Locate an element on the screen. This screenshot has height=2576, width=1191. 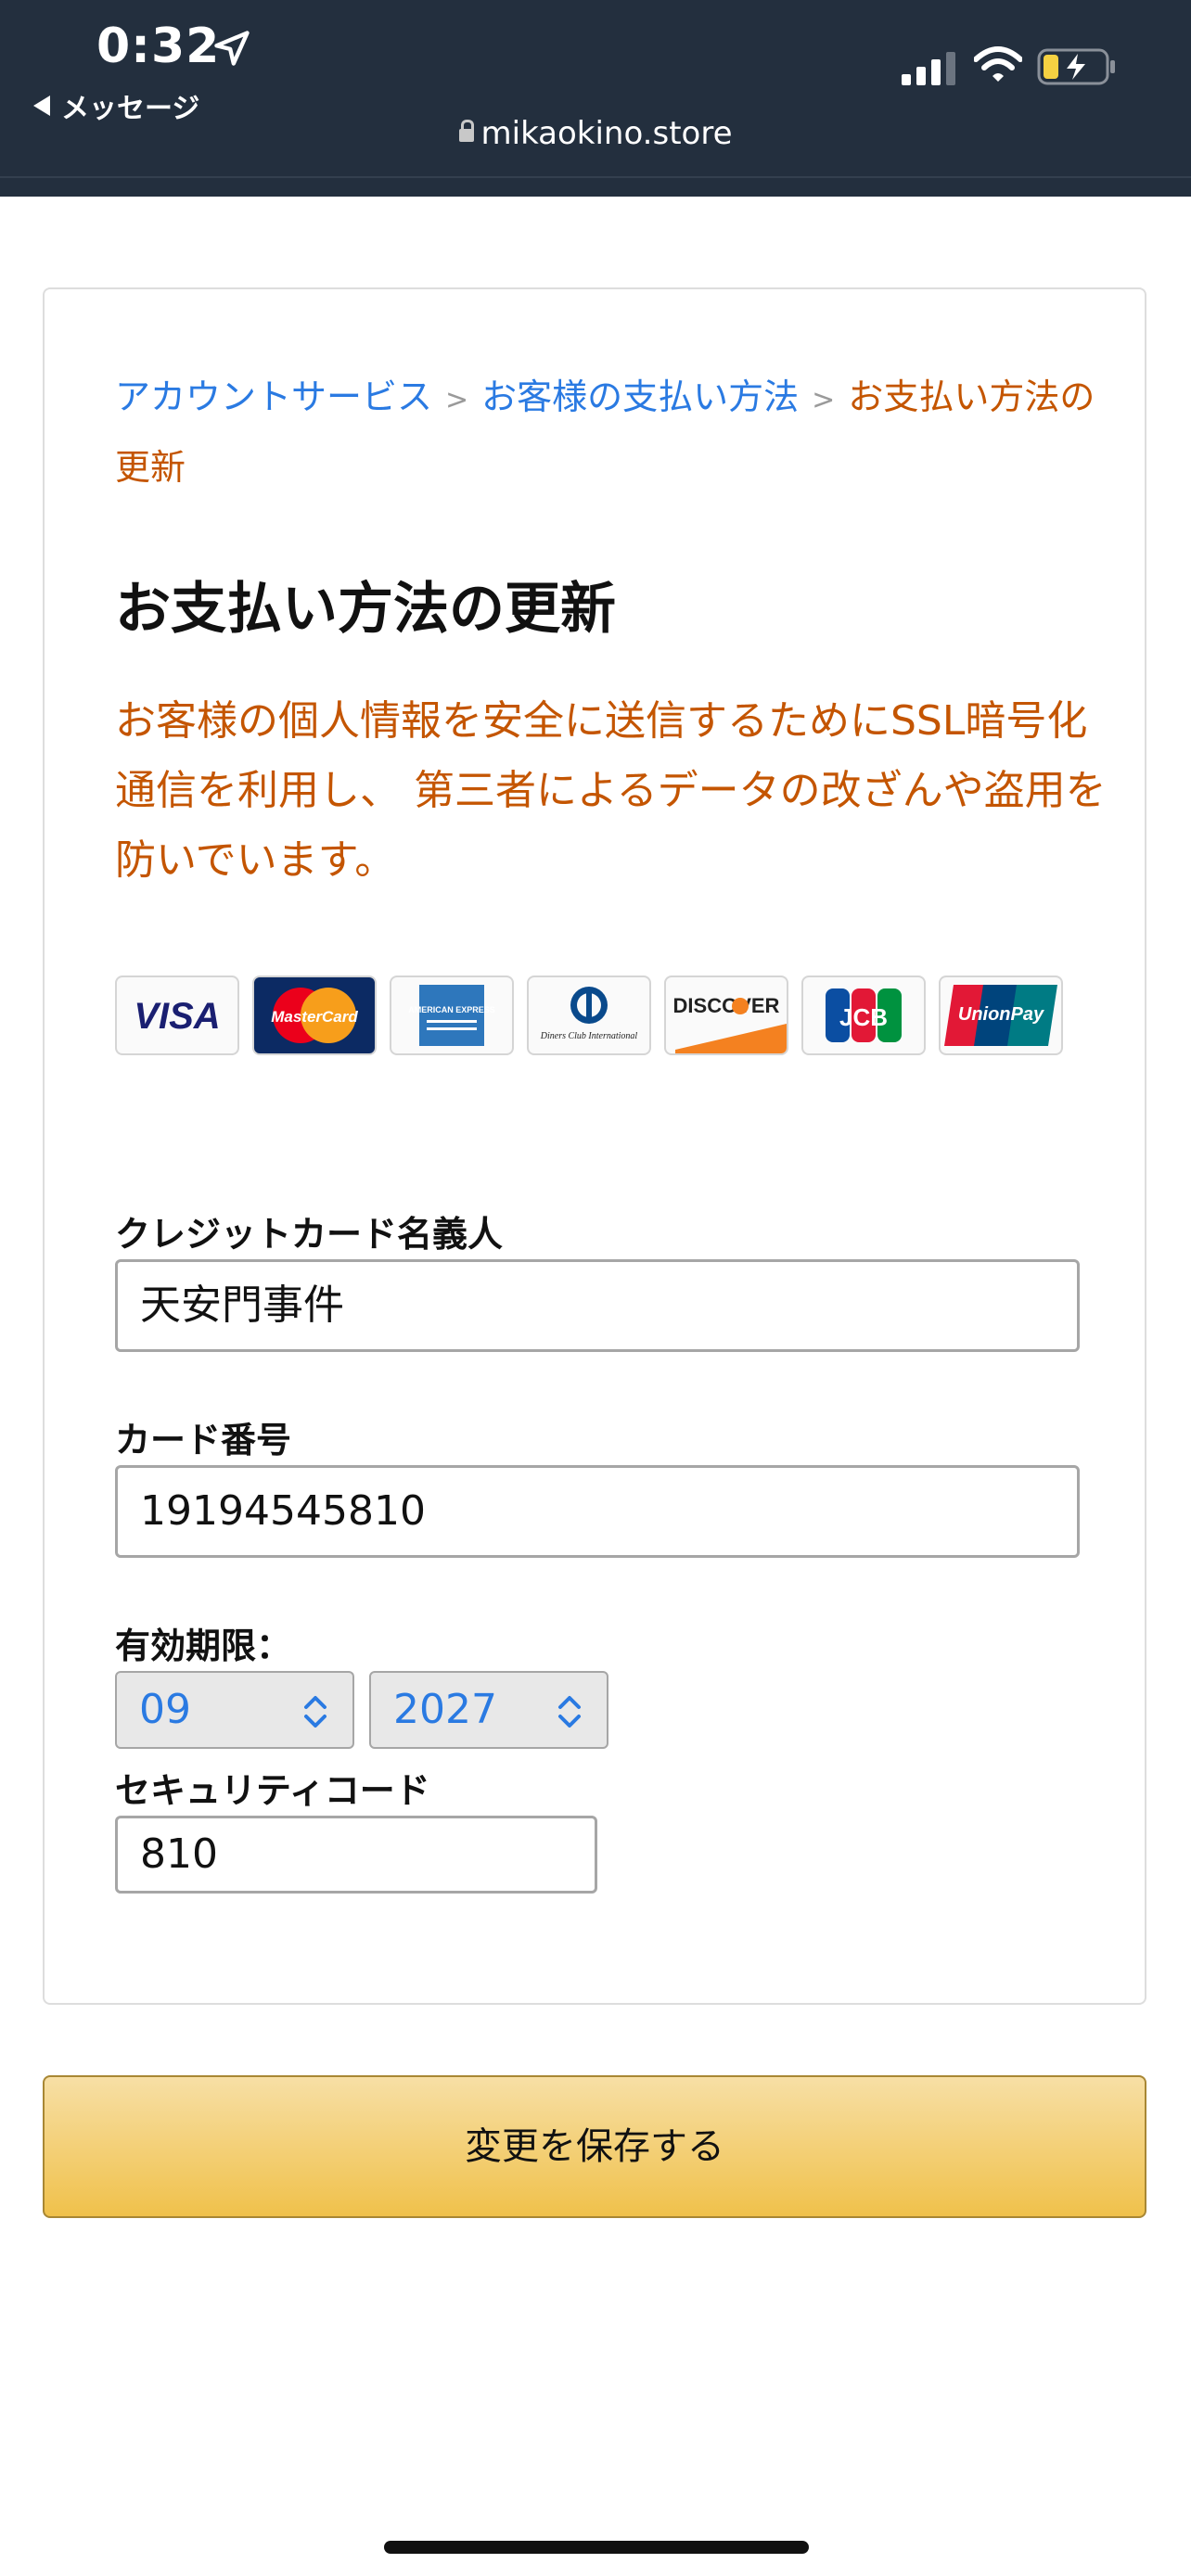
cellular-signal-icon is located at coordinates (929, 68).